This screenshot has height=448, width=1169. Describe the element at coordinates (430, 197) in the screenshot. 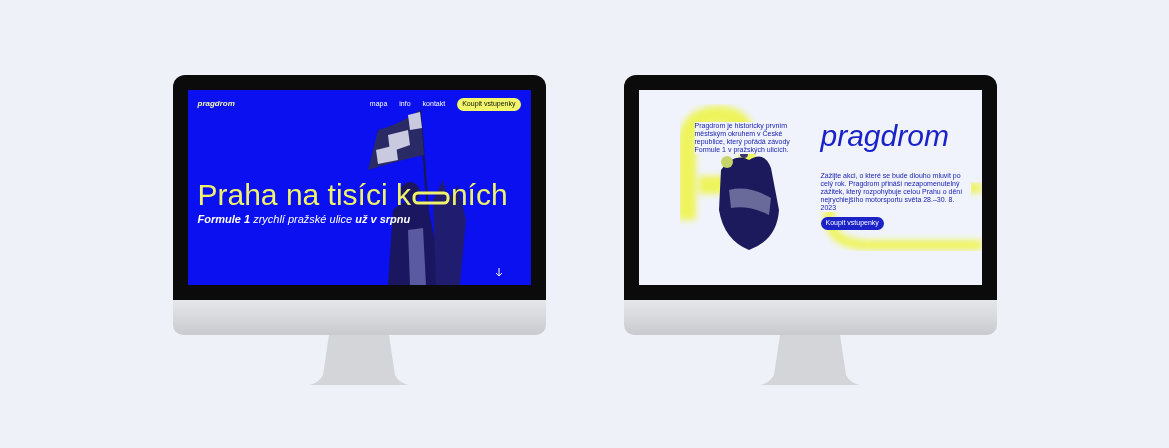

I see `rounded-bar-icon` at that location.